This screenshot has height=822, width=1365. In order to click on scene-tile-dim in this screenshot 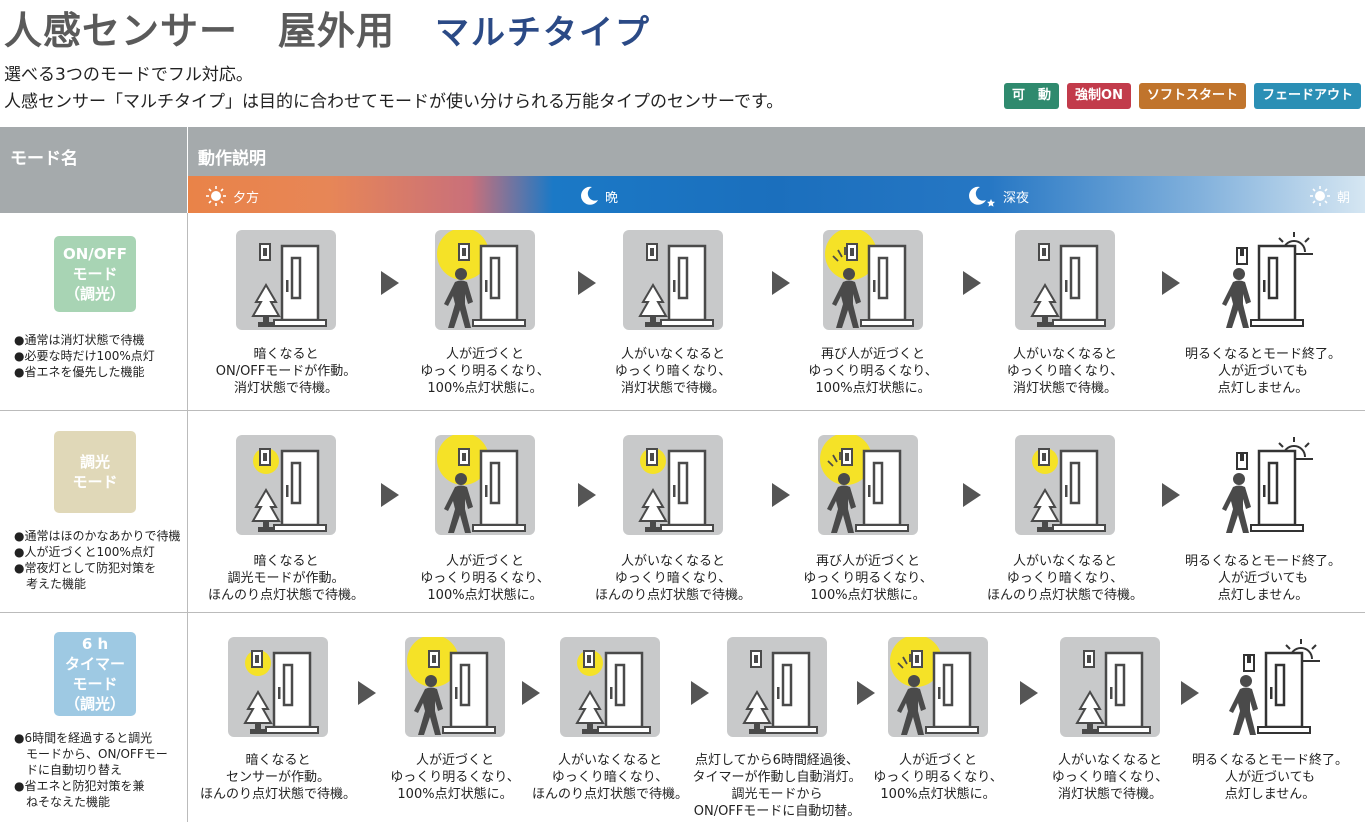, I will do `click(673, 485)`.